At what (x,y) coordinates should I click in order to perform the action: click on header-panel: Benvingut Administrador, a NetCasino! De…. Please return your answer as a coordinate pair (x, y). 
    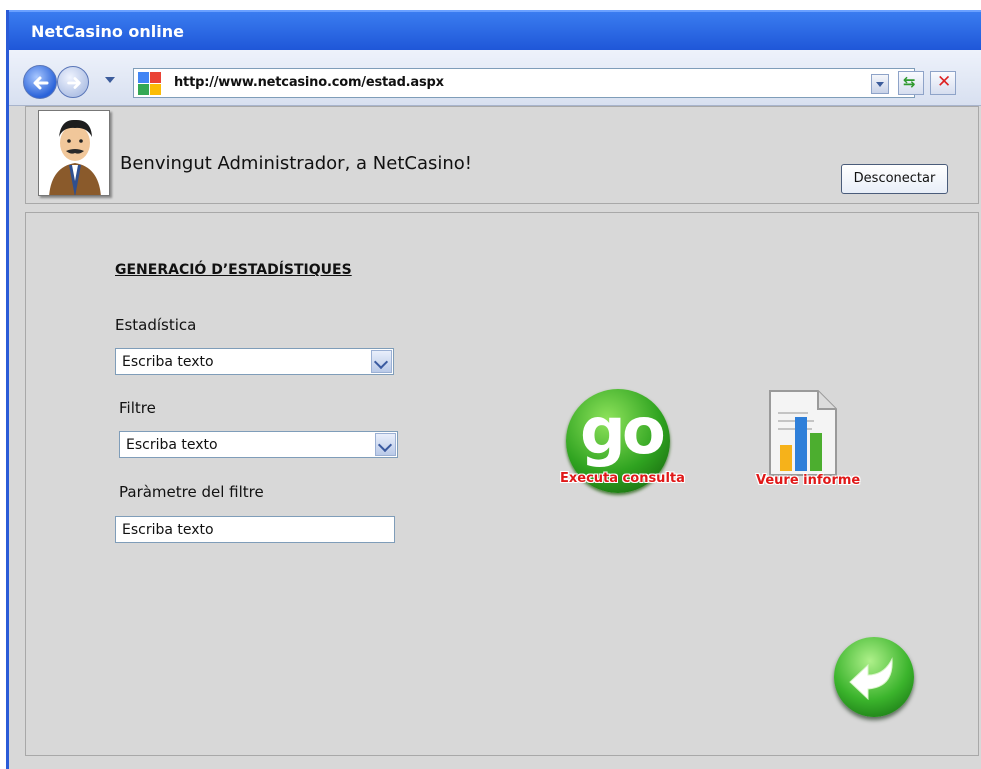
    Looking at the image, I should click on (502, 155).